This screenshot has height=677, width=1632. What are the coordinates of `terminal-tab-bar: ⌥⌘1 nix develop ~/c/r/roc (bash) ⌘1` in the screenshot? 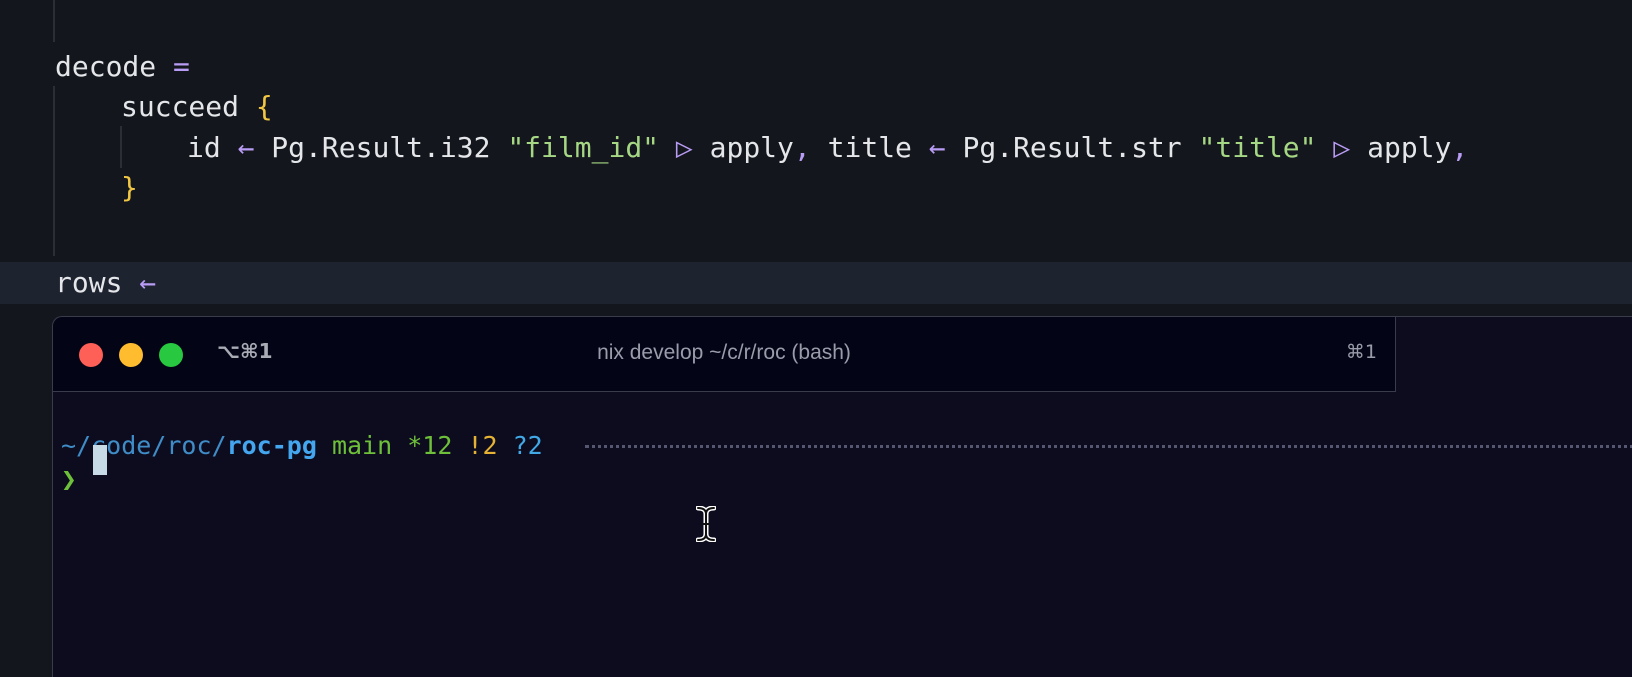 It's located at (724, 354).